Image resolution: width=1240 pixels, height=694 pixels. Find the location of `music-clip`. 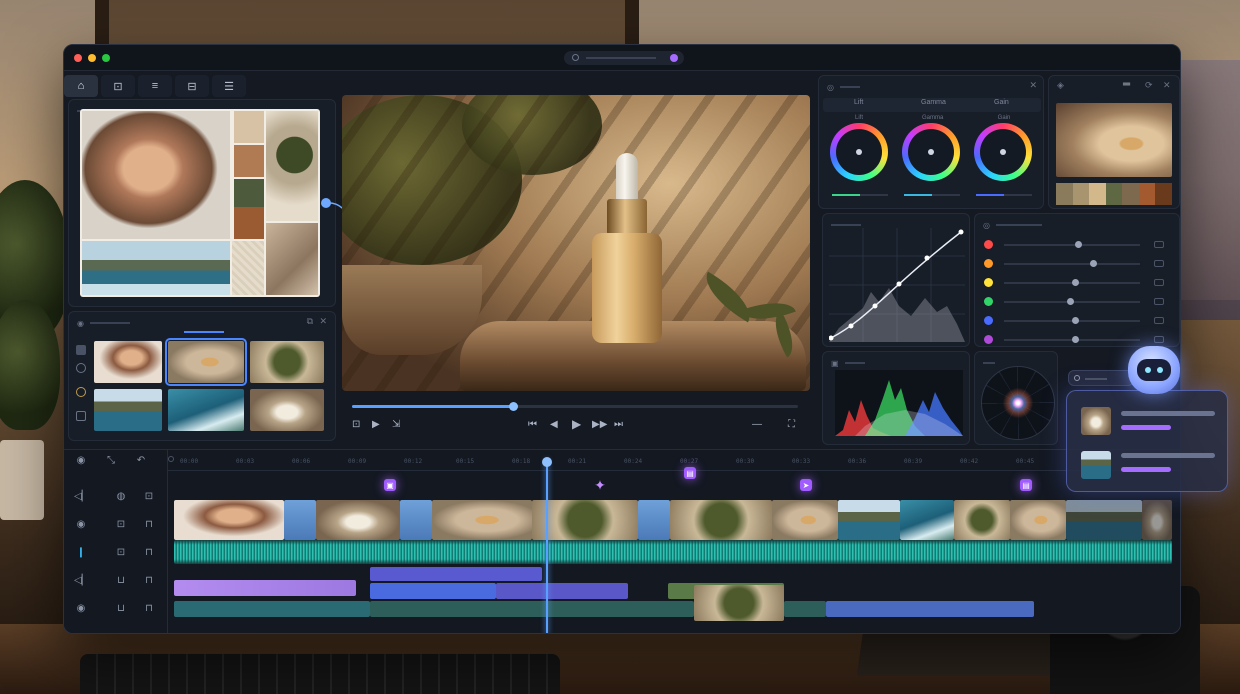

music-clip is located at coordinates (805, 609).